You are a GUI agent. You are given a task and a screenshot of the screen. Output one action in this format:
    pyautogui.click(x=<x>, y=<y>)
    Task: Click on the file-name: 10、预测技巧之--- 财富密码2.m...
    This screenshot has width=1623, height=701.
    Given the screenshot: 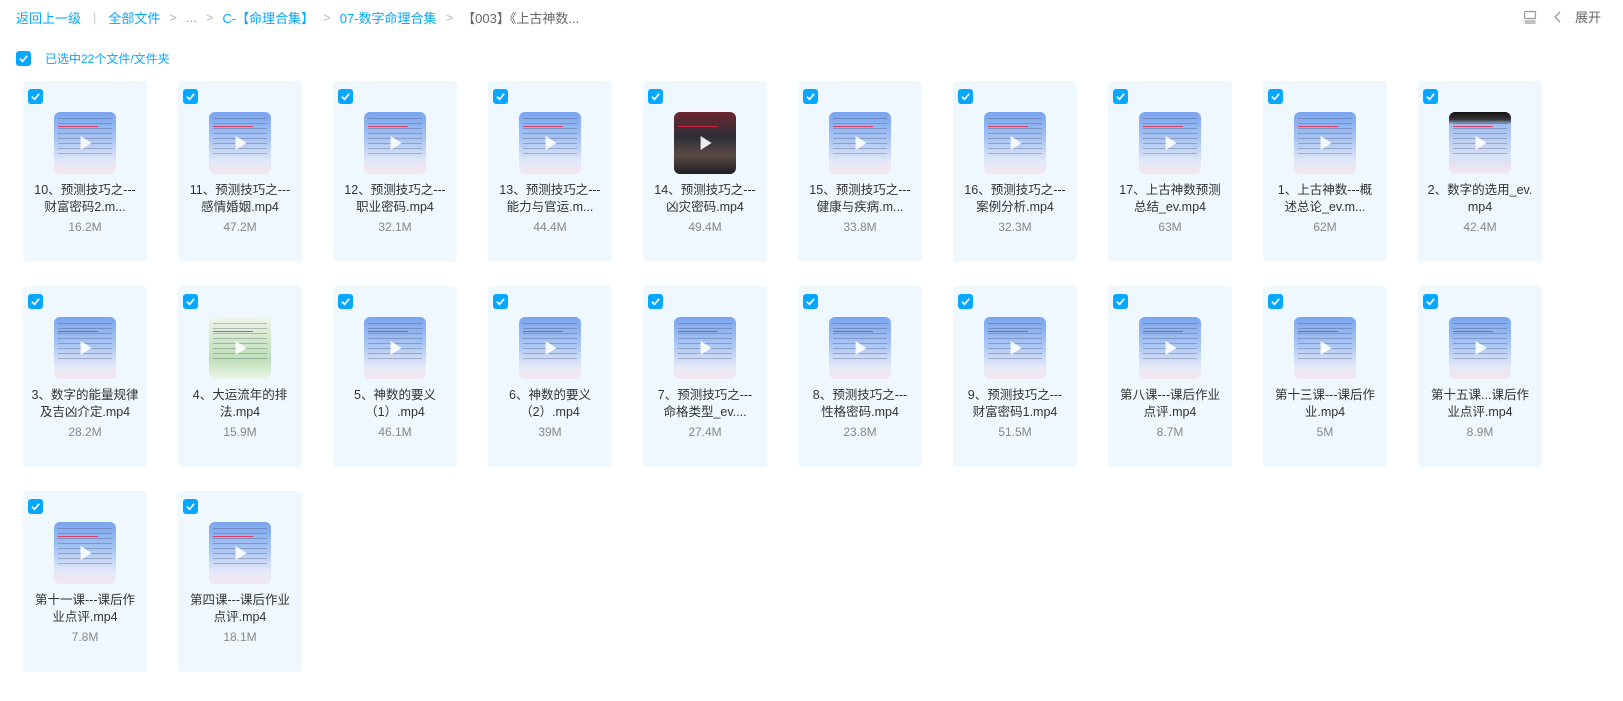 What is the action you would take?
    pyautogui.click(x=85, y=199)
    